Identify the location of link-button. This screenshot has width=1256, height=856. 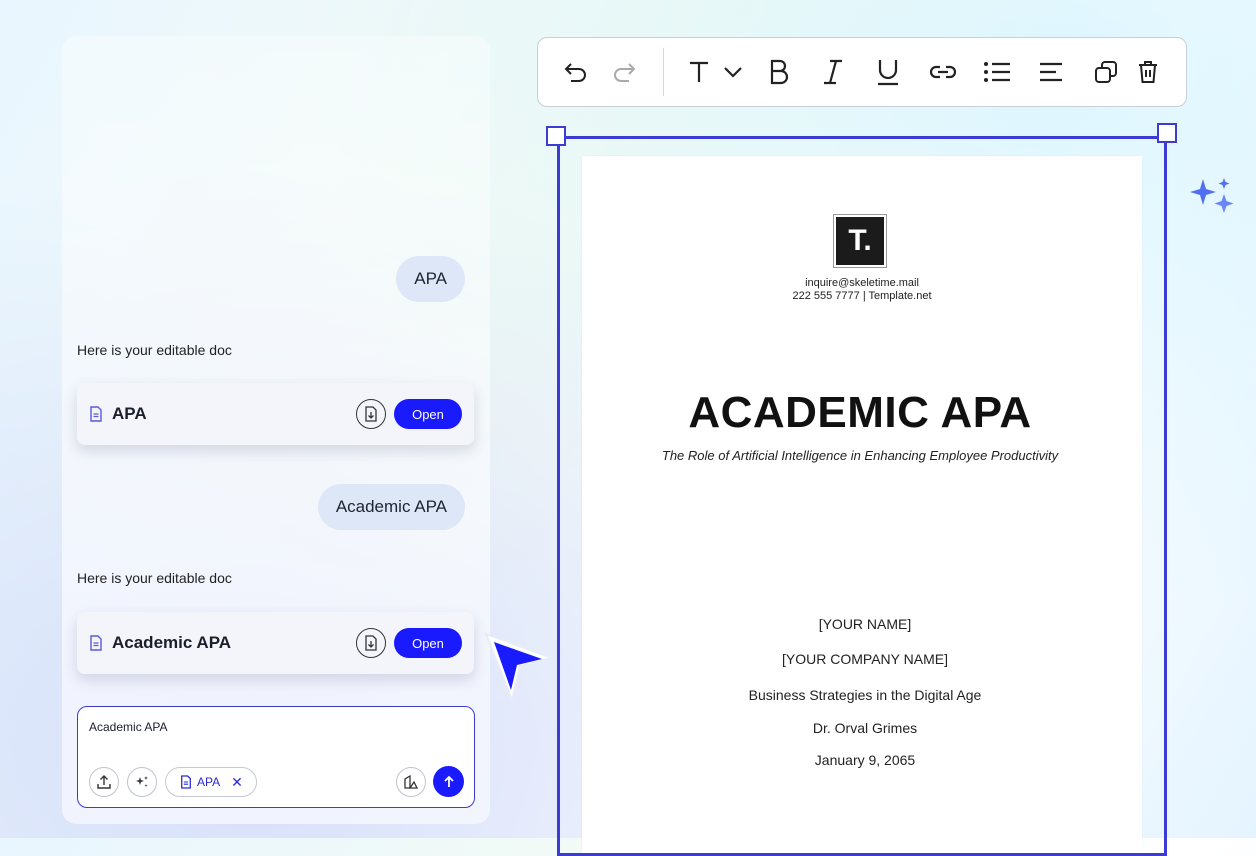
(943, 72).